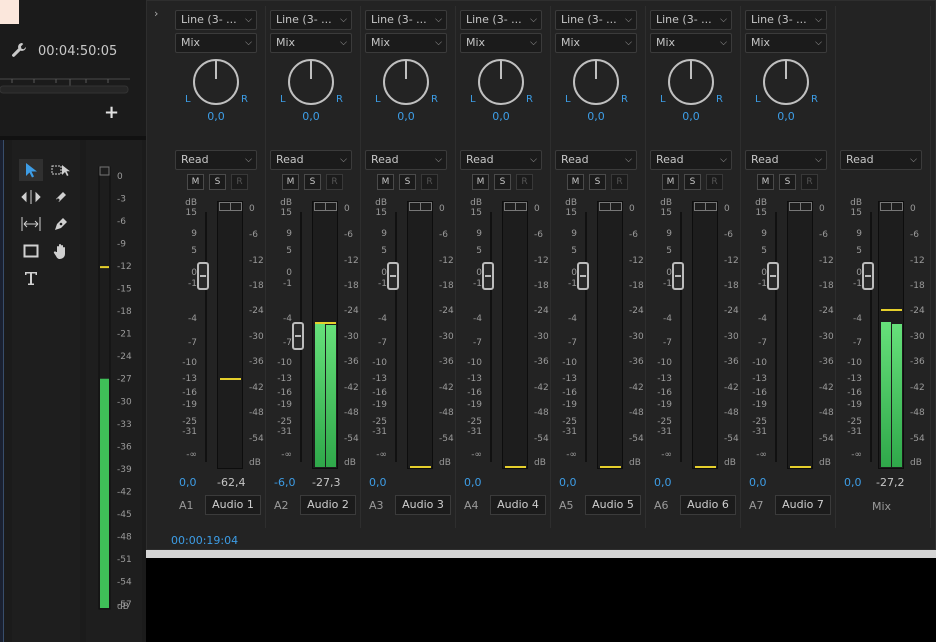 Image resolution: width=936 pixels, height=642 pixels. What do you see at coordinates (233, 505) in the screenshot?
I see `track-name: Audio 1` at bounding box center [233, 505].